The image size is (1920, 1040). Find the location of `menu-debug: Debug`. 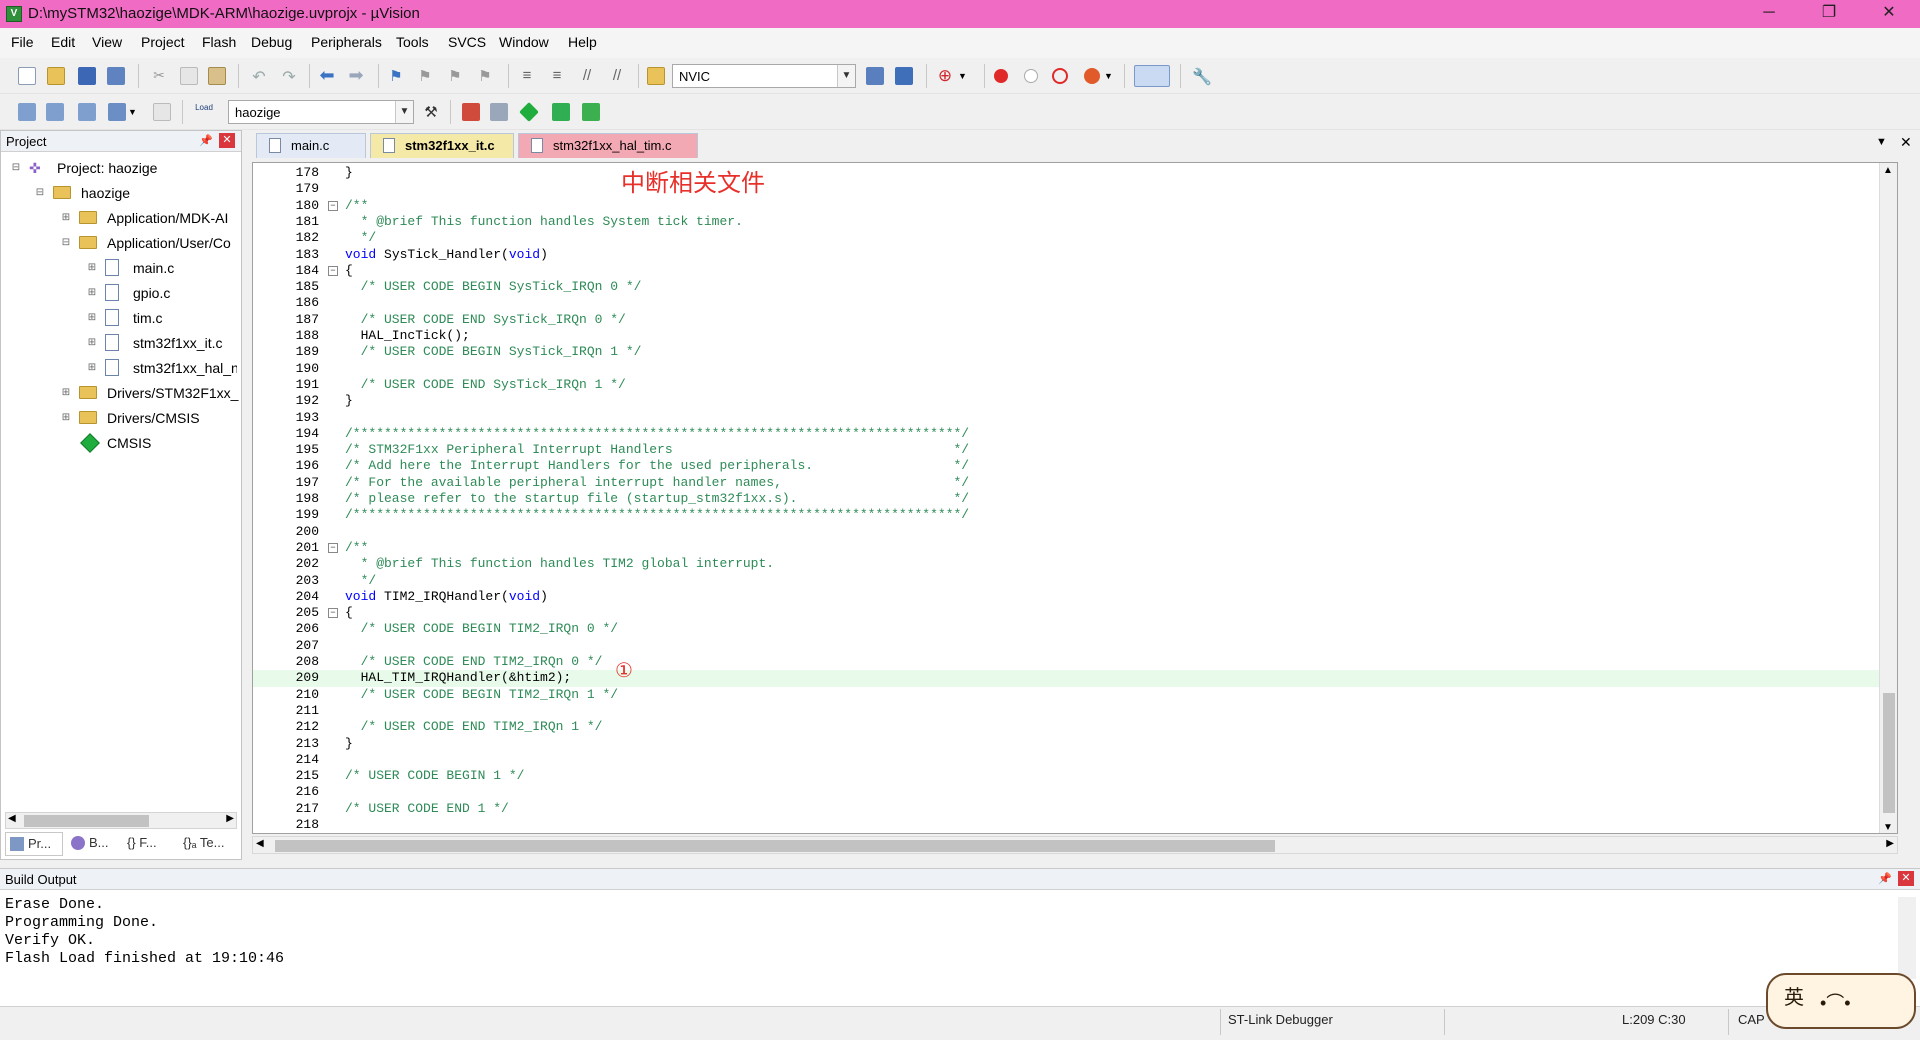

menu-debug: Debug is located at coordinates (271, 42).